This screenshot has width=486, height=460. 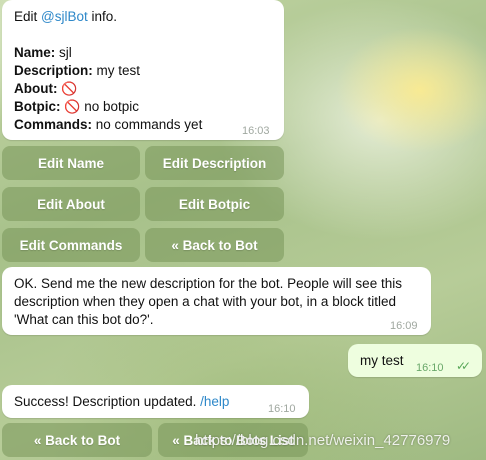 What do you see at coordinates (77, 70) in the screenshot?
I see `description-row: Description: my test` at bounding box center [77, 70].